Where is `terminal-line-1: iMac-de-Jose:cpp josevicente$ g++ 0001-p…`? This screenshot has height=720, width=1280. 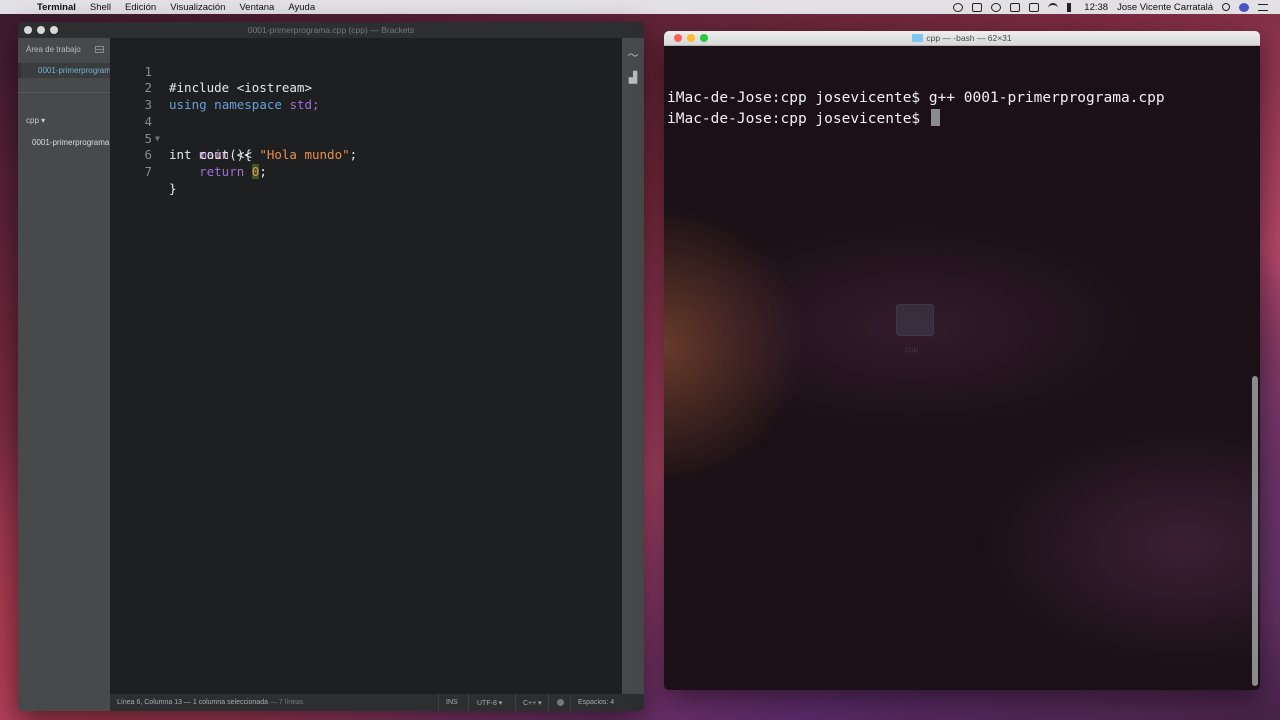
terminal-line-1: iMac-de-Jose:cpp josevicente$ g++ 0001-p… is located at coordinates (916, 98).